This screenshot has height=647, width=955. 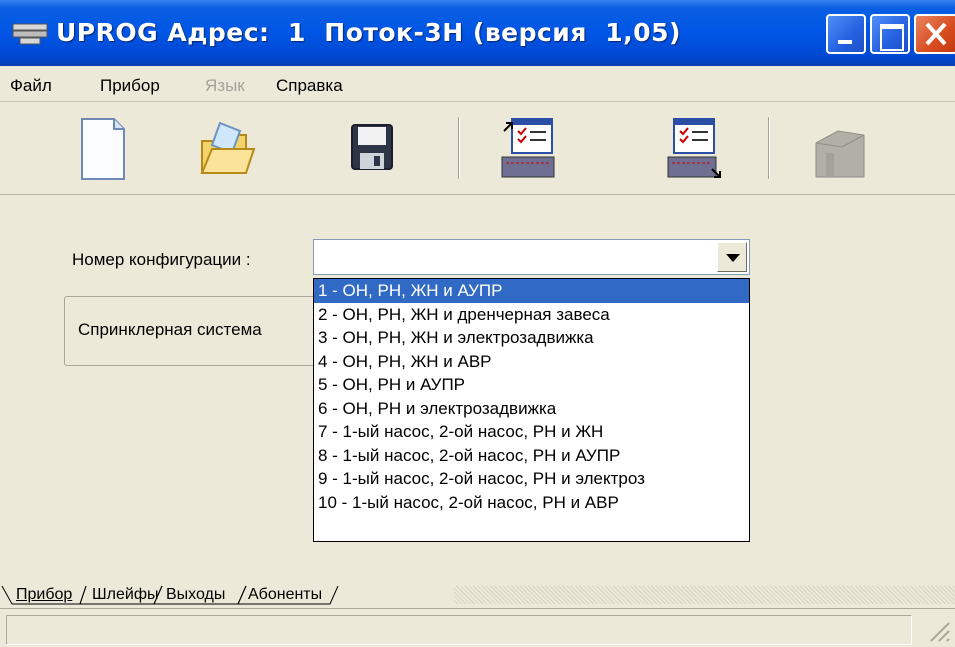 I want to click on menu-help: Справка, so click(x=309, y=86).